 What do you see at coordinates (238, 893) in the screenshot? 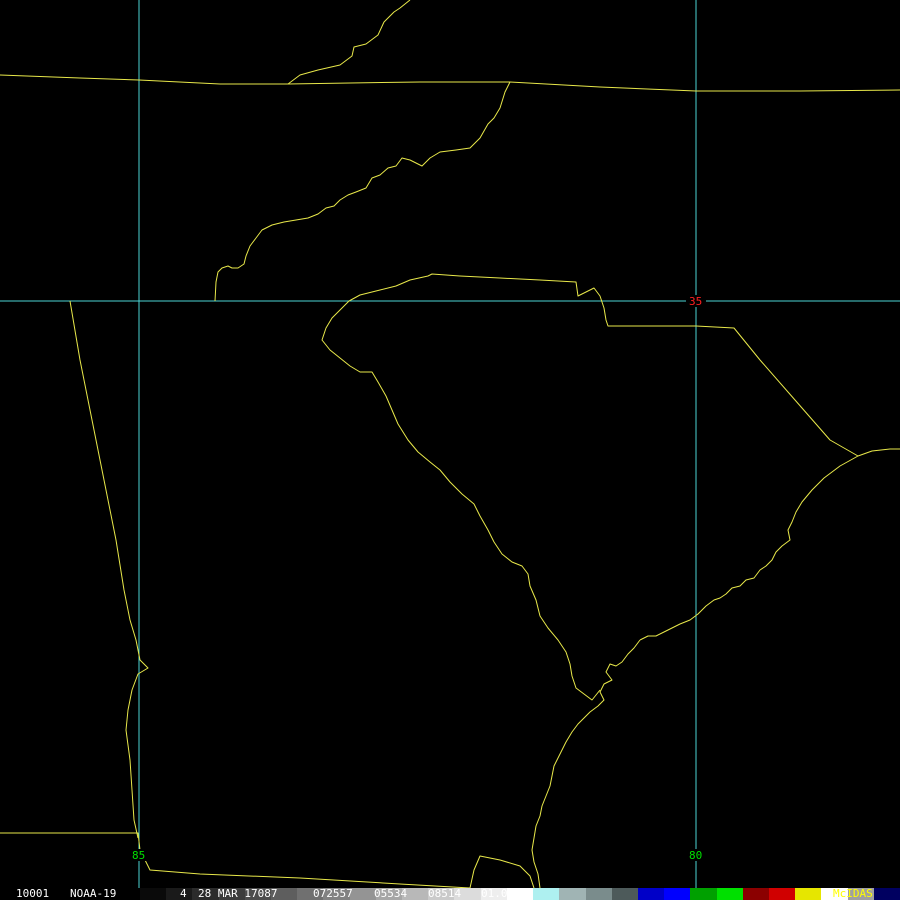
I see `image-date: 28 MAR 17087` at bounding box center [238, 893].